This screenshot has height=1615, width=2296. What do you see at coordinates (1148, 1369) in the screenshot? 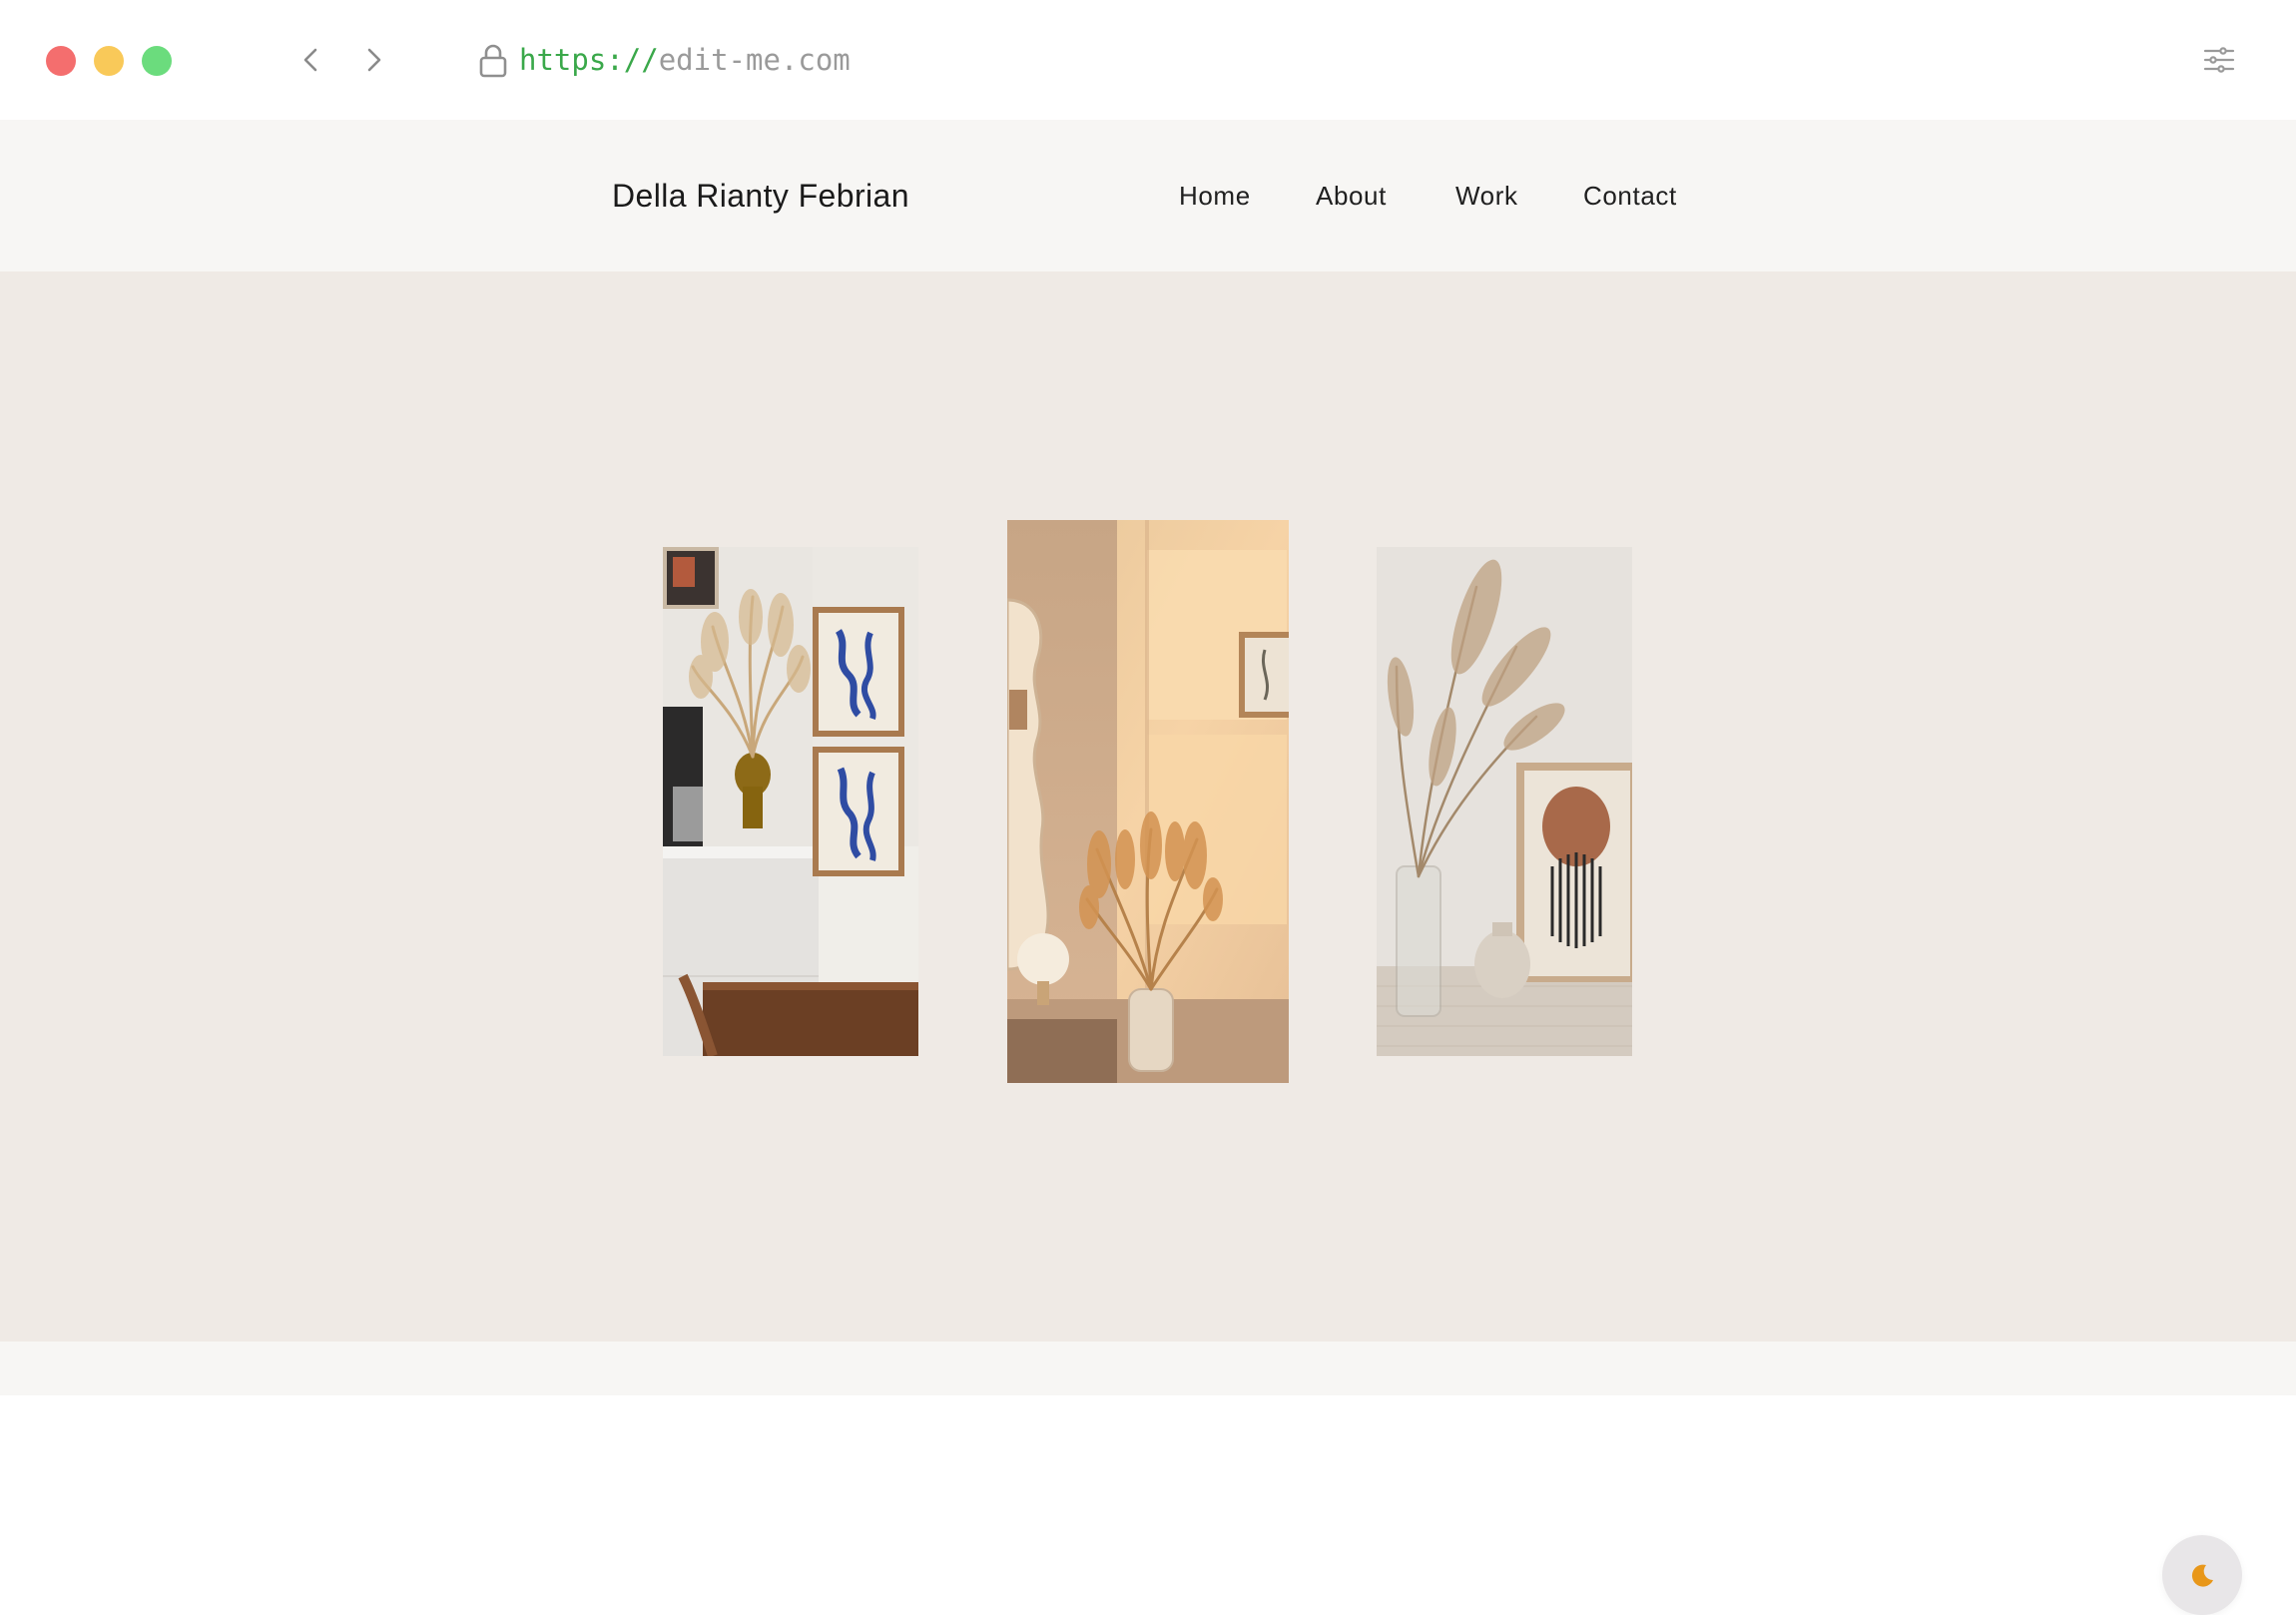
I see `page-footer-strip` at bounding box center [1148, 1369].